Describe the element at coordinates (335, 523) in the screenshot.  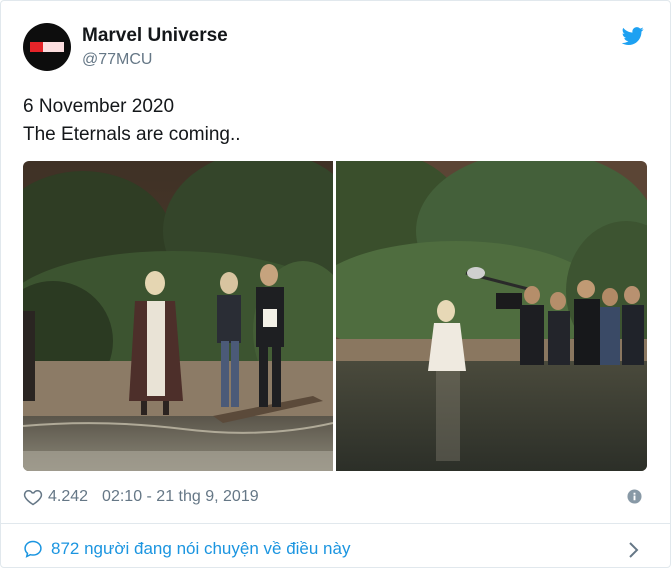
I see `divider` at that location.